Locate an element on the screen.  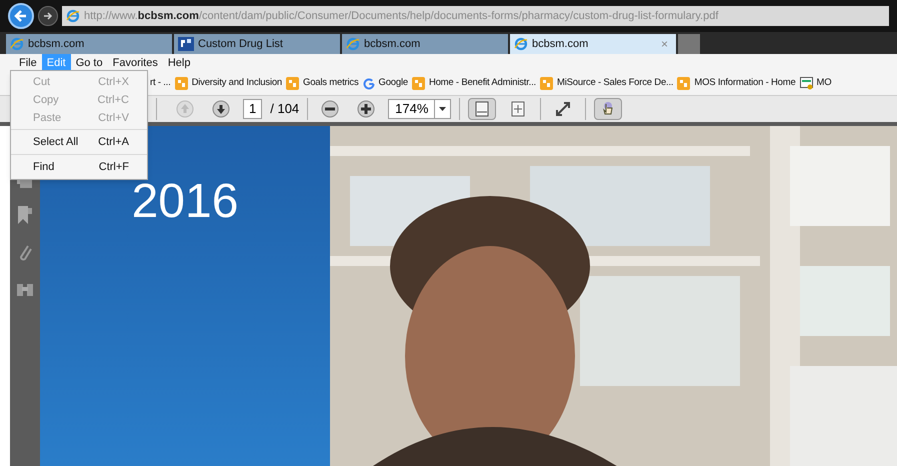
favorite-link: MO is located at coordinates (824, 83).